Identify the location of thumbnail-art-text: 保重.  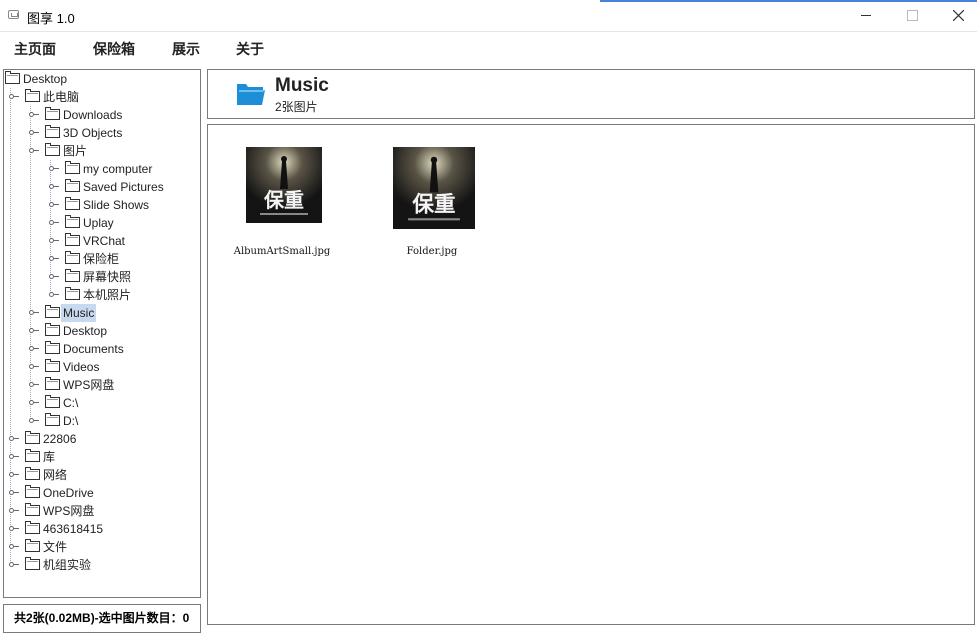
(433, 205).